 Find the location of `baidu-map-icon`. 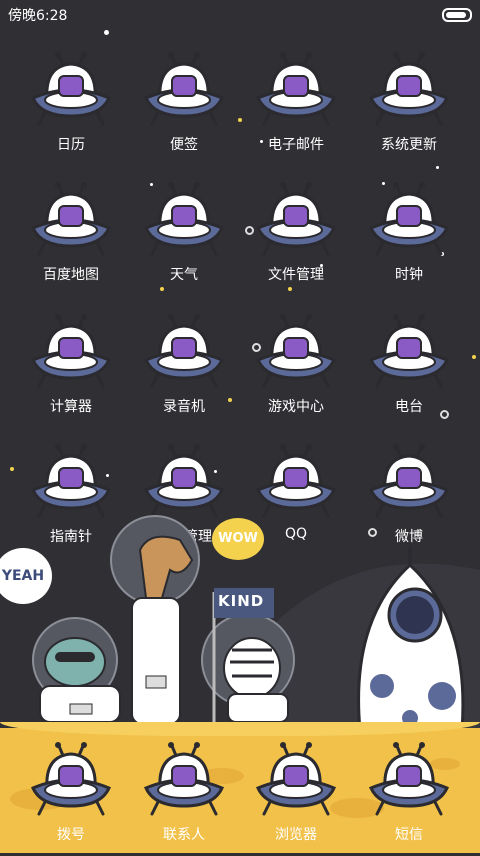

baidu-map-icon is located at coordinates (71, 222).